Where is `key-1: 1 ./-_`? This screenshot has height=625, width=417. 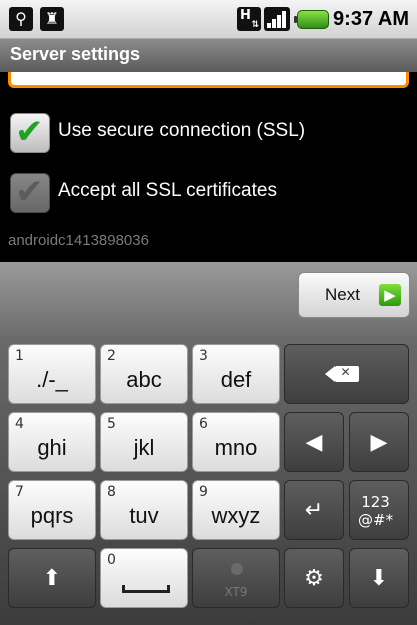
key-1: 1 ./-_ is located at coordinates (52, 374).